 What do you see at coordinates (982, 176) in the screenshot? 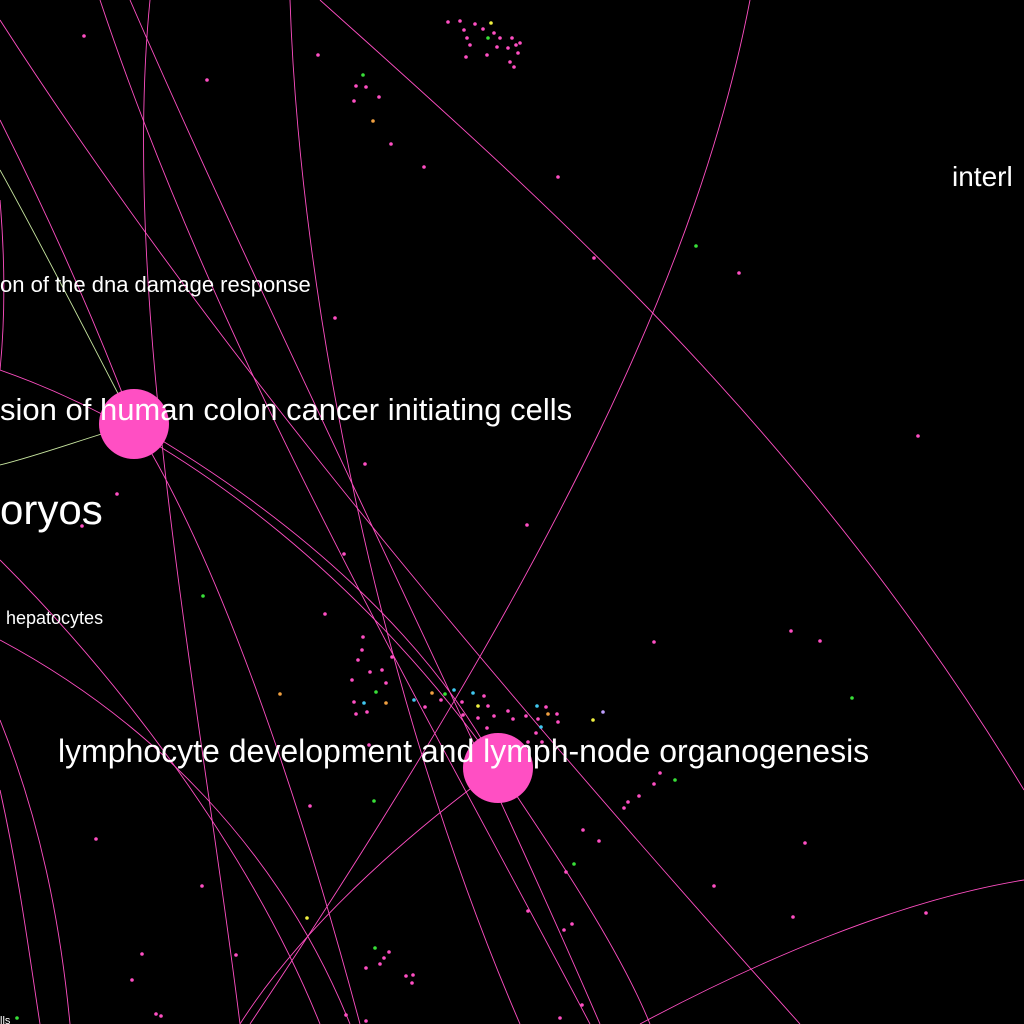
I see `interl-label: interl` at bounding box center [982, 176].